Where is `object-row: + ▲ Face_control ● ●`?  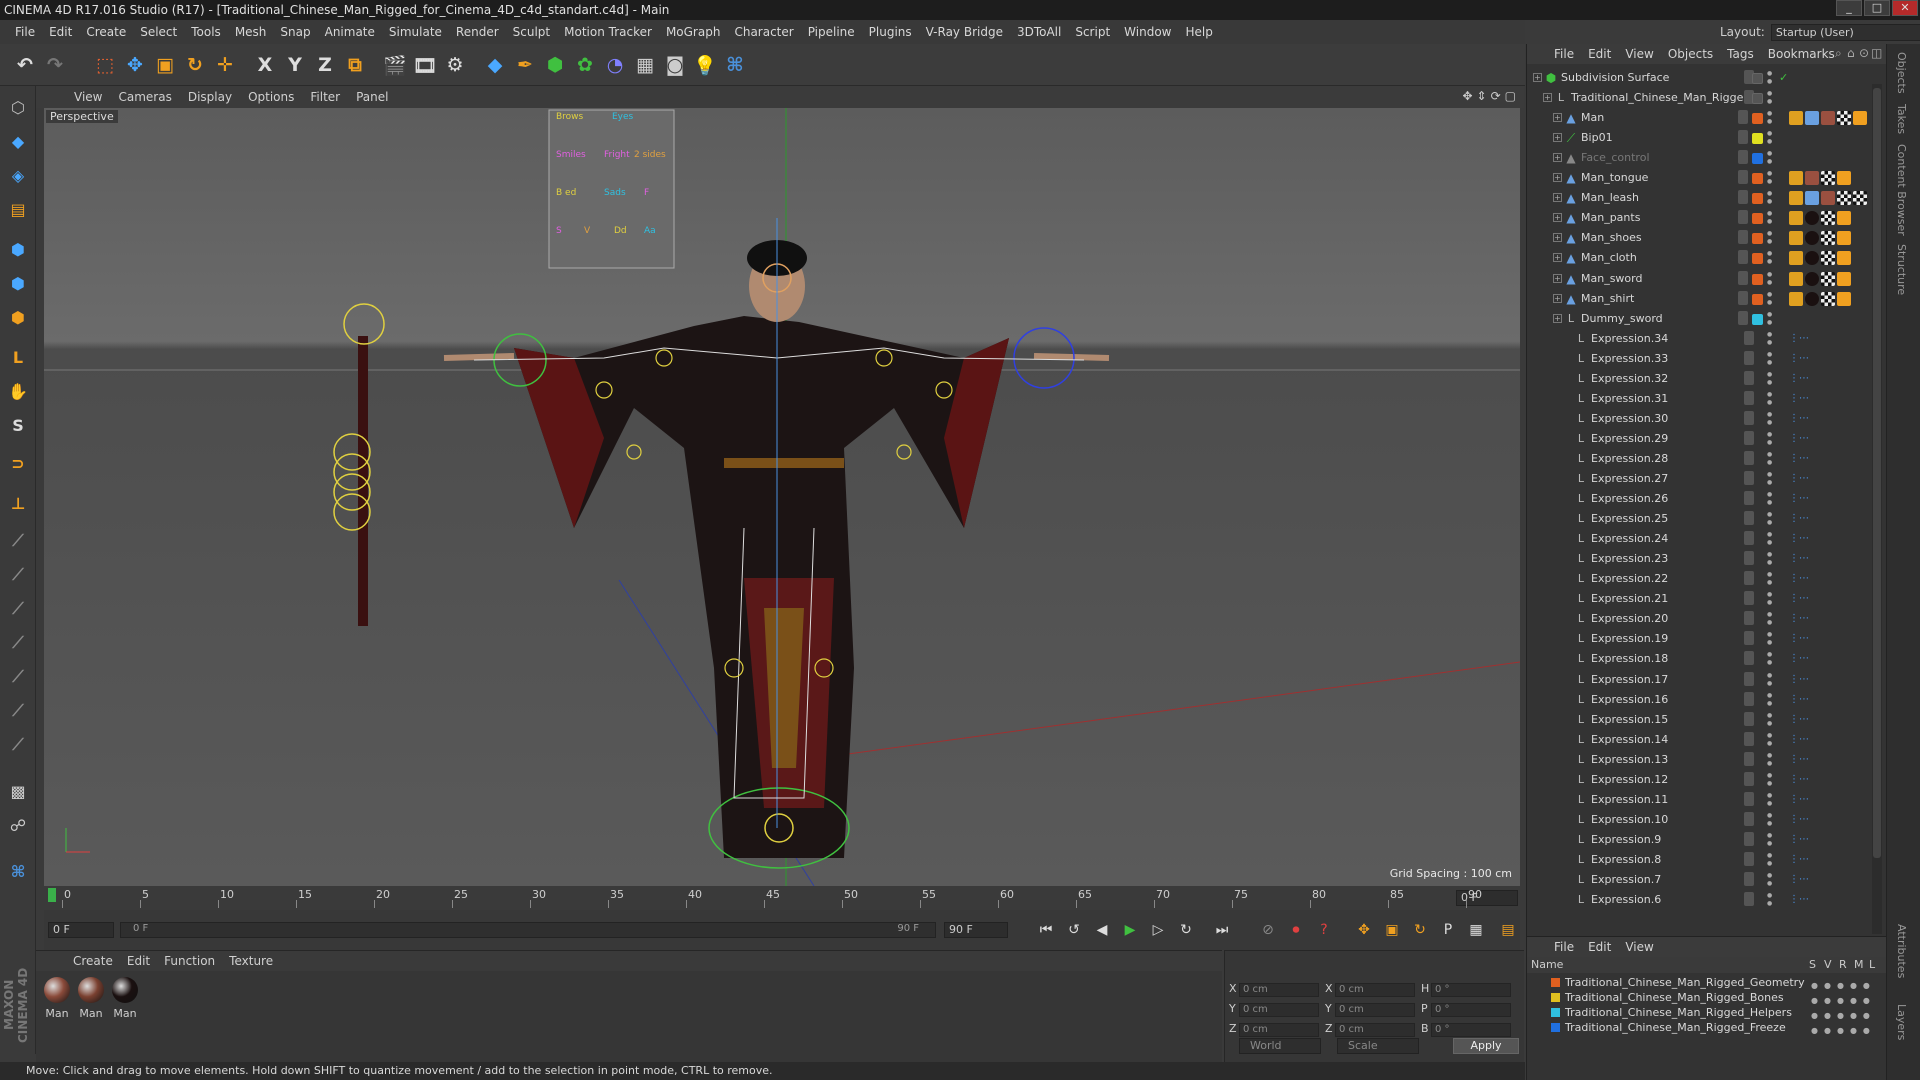 object-row: + ▲ Face_control ● ● is located at coordinates (1707, 158).